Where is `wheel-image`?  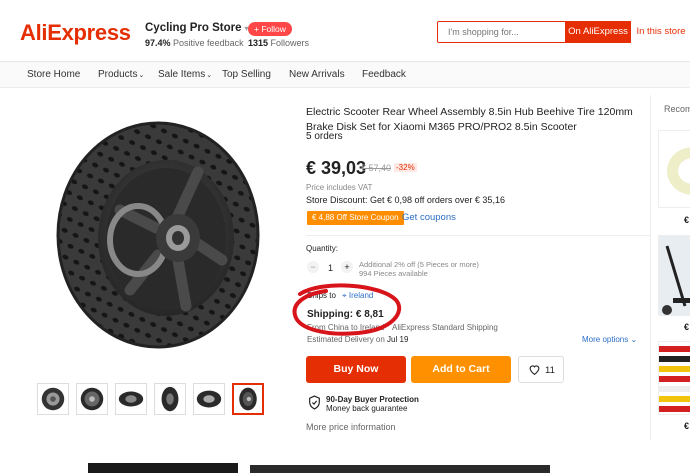
wheel-image is located at coordinates (158, 235).